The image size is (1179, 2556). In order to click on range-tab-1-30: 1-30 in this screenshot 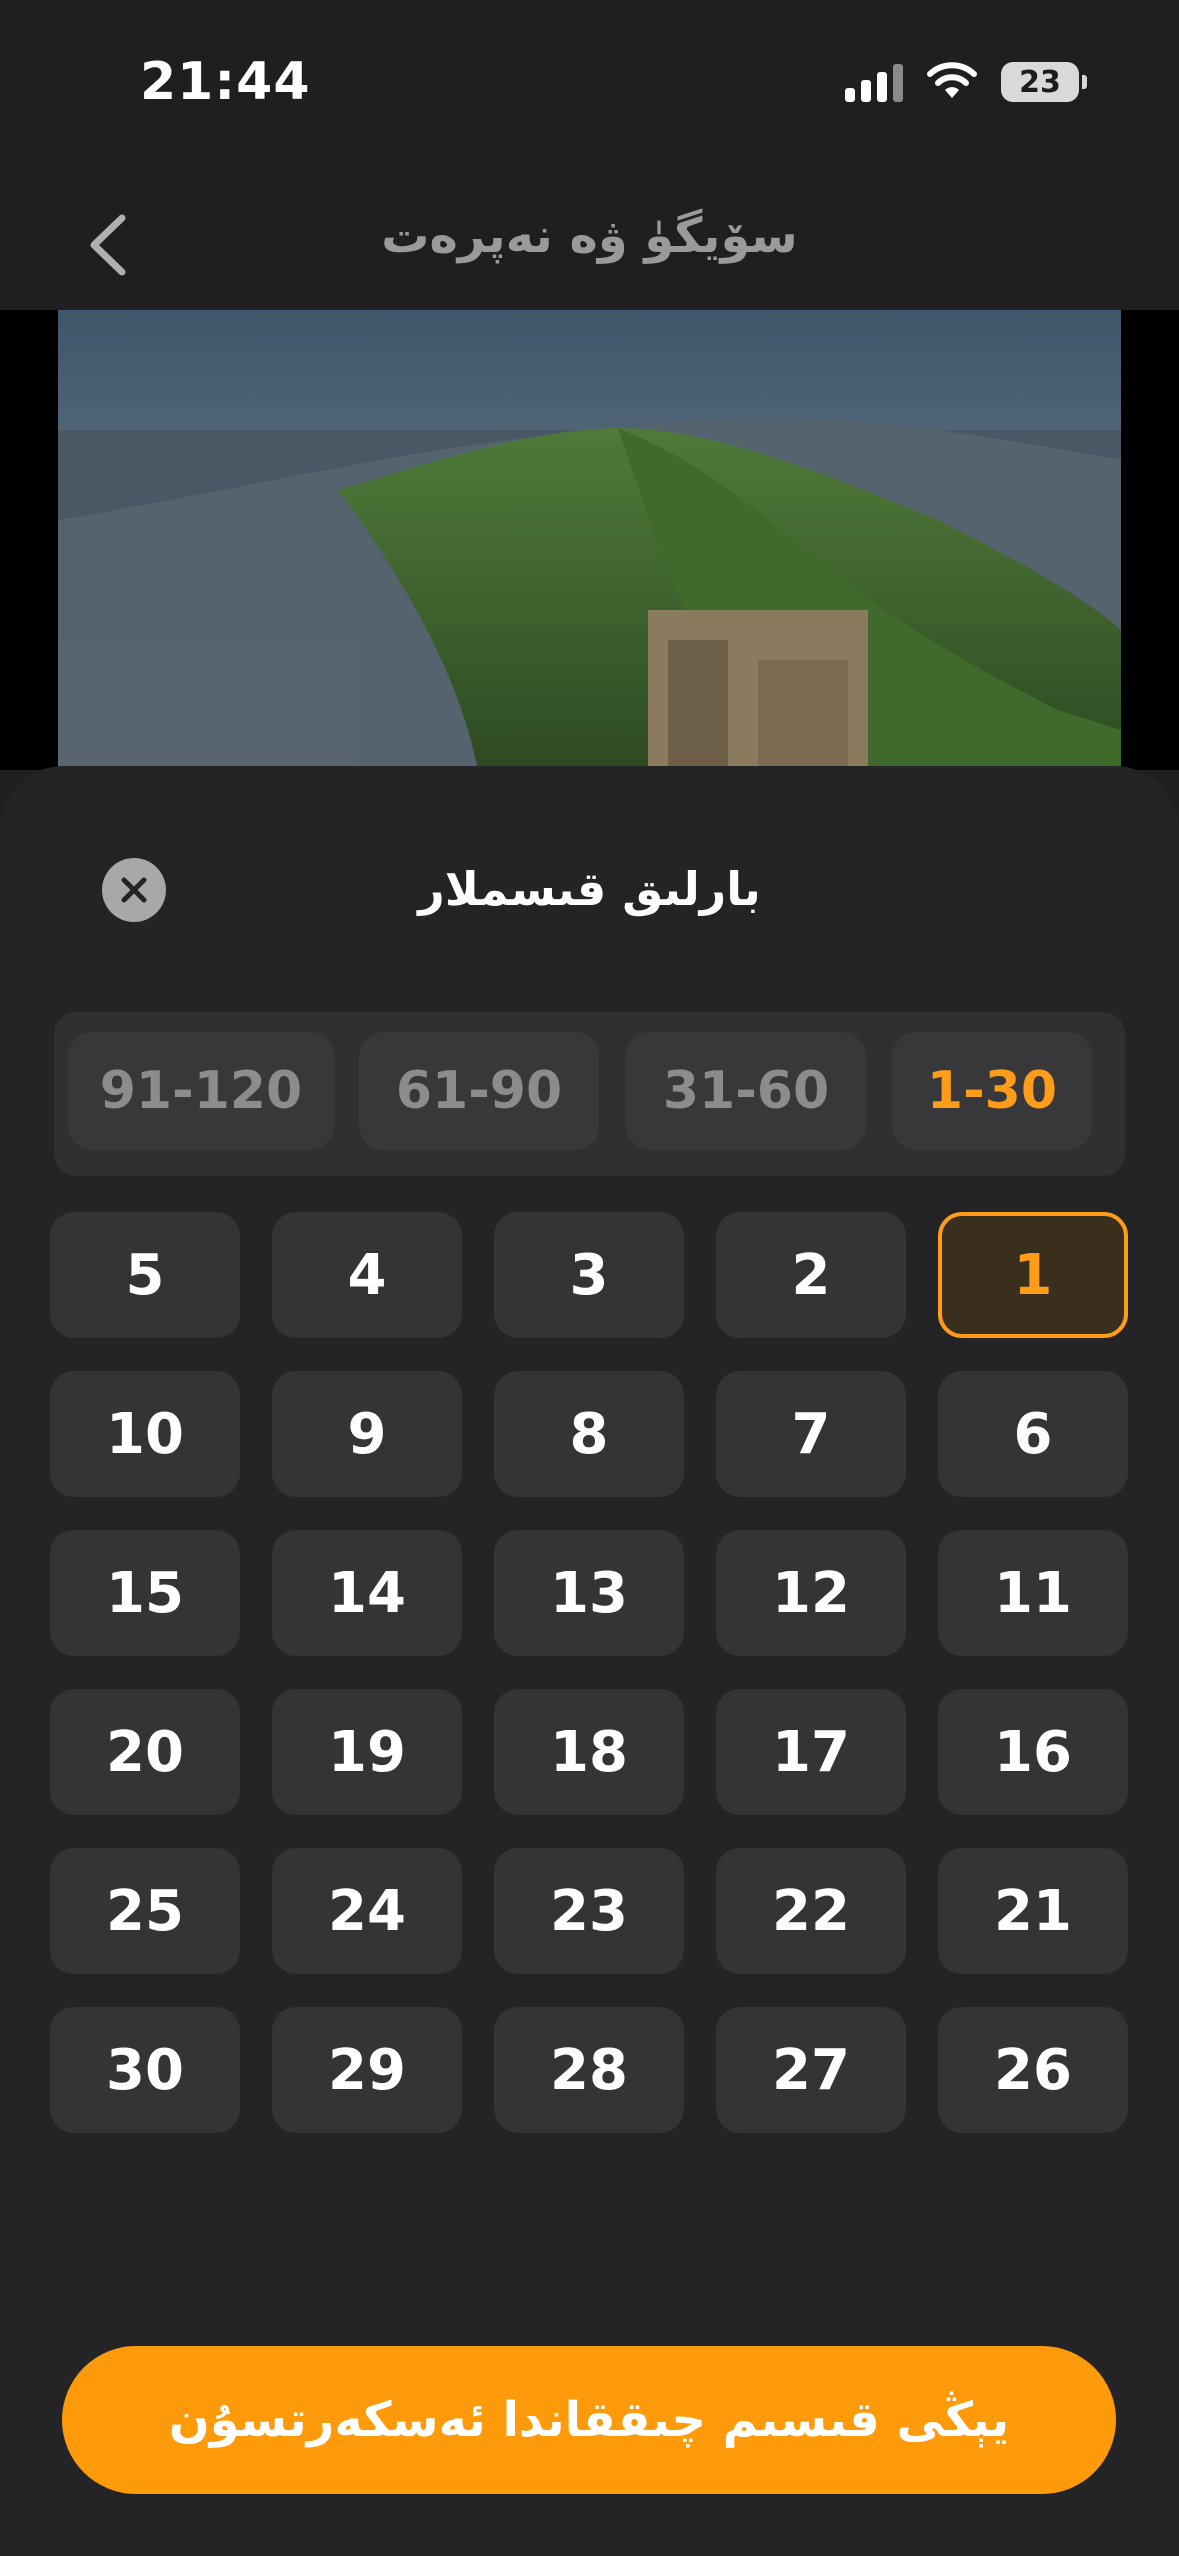, I will do `click(992, 1091)`.